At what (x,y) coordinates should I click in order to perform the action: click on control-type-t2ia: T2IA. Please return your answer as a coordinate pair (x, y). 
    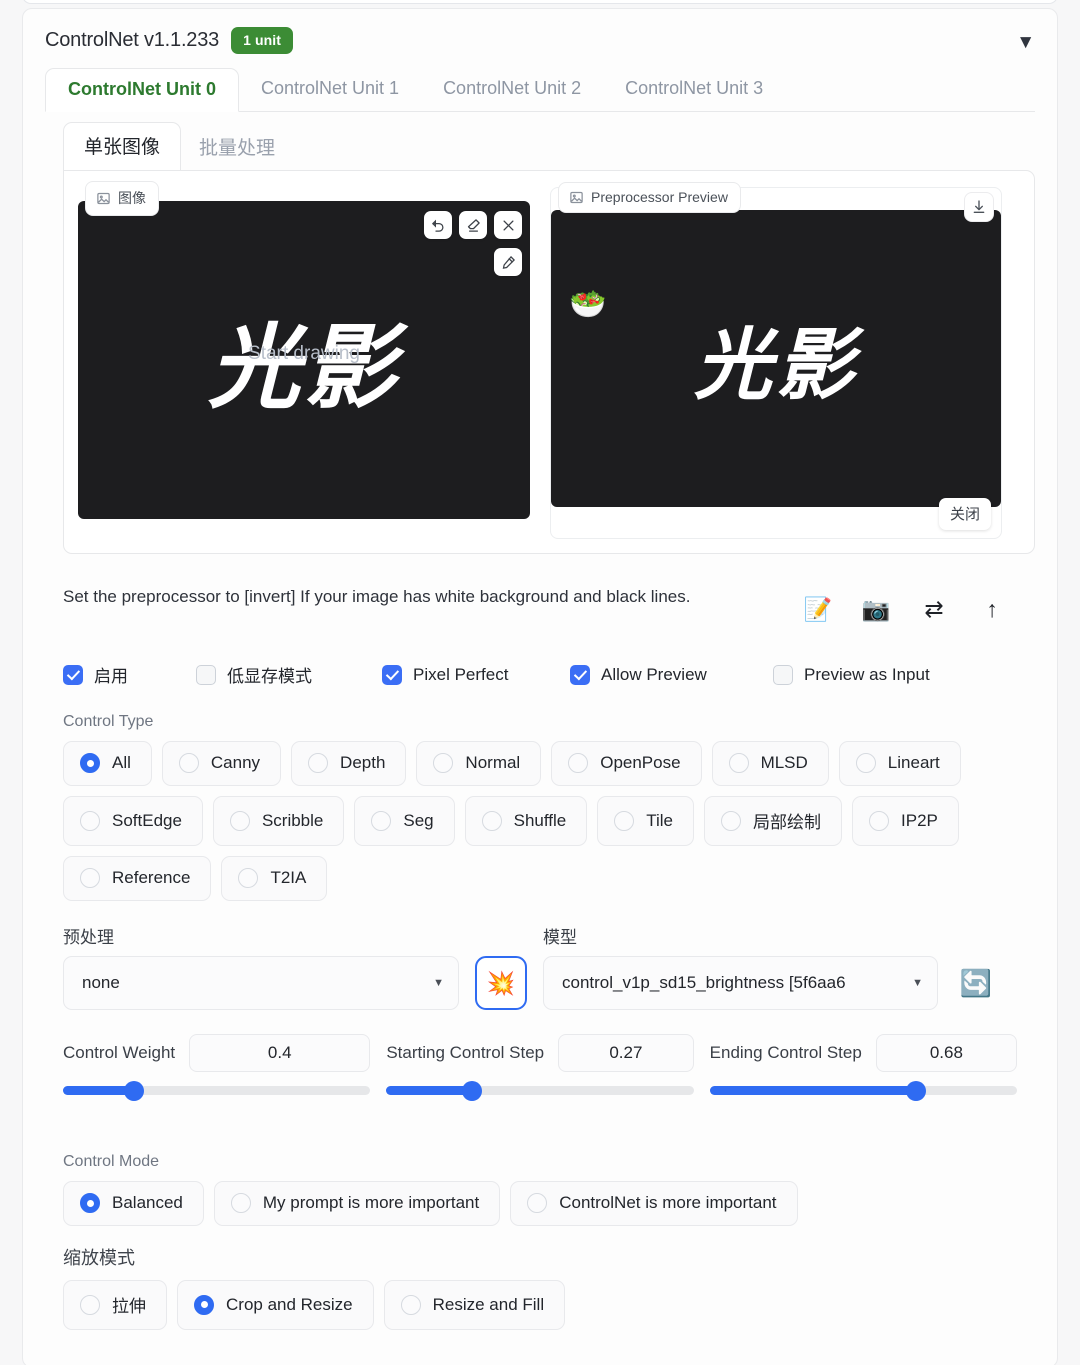
    Looking at the image, I should click on (274, 878).